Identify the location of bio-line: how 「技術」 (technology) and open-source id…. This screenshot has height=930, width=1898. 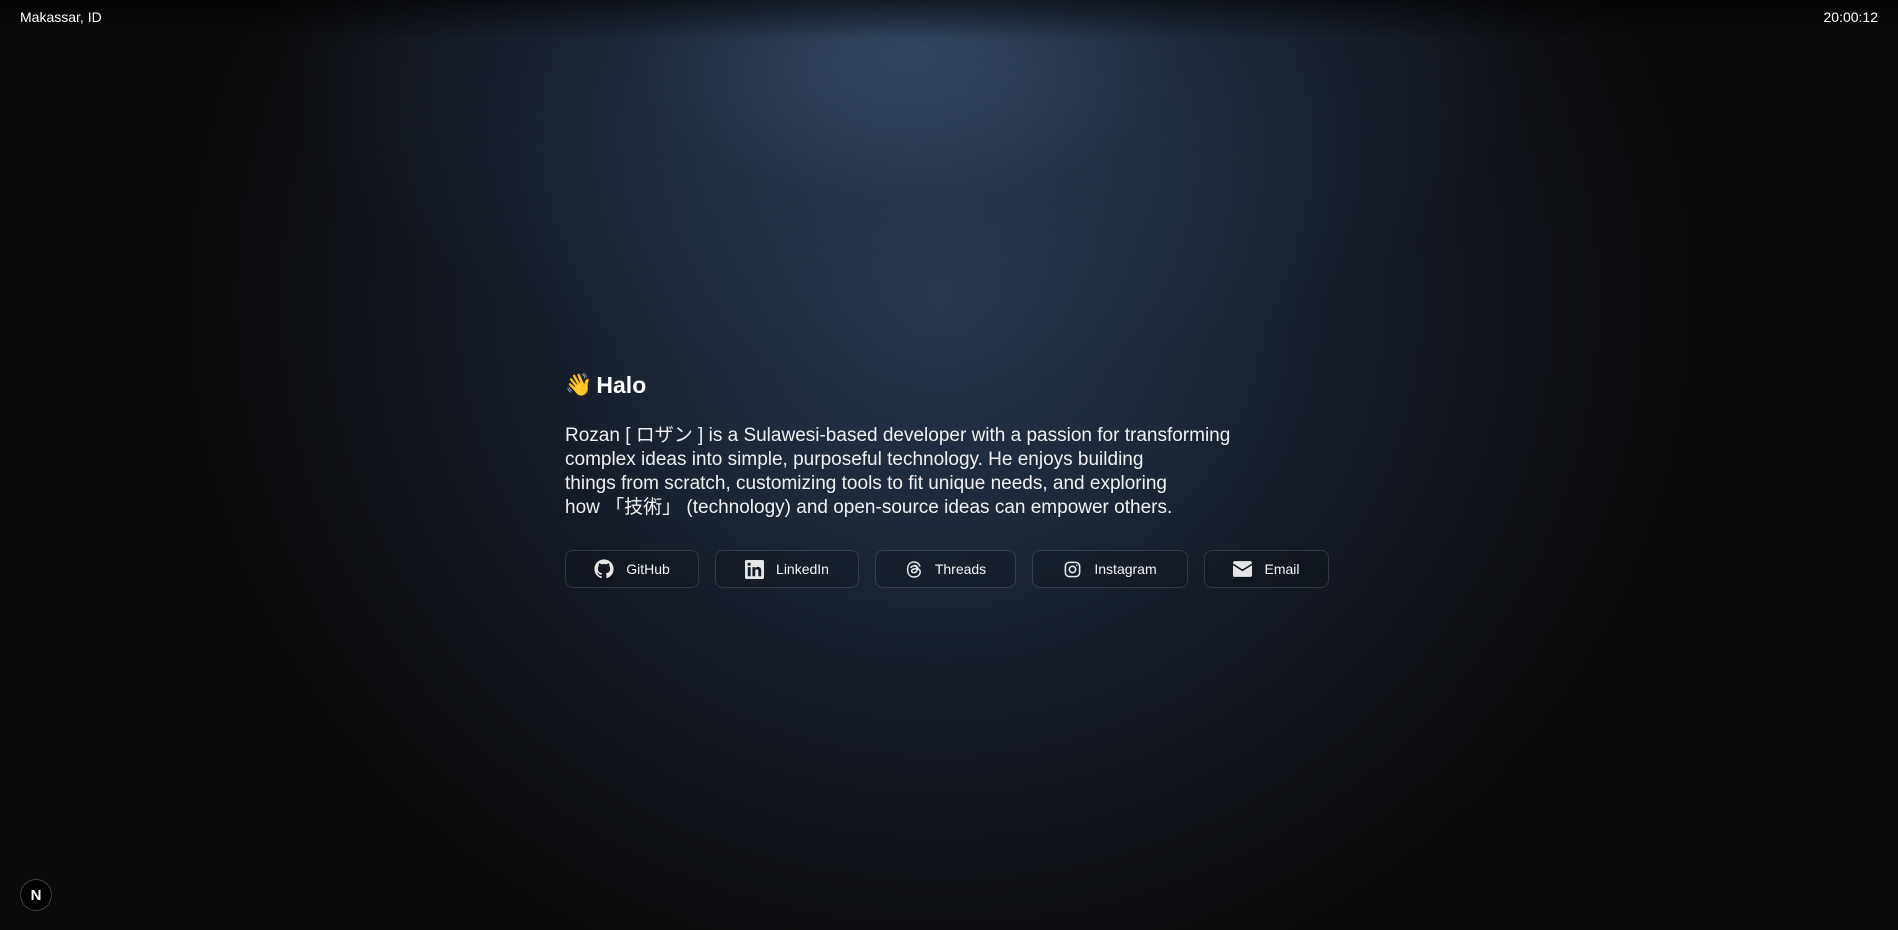
(869, 507).